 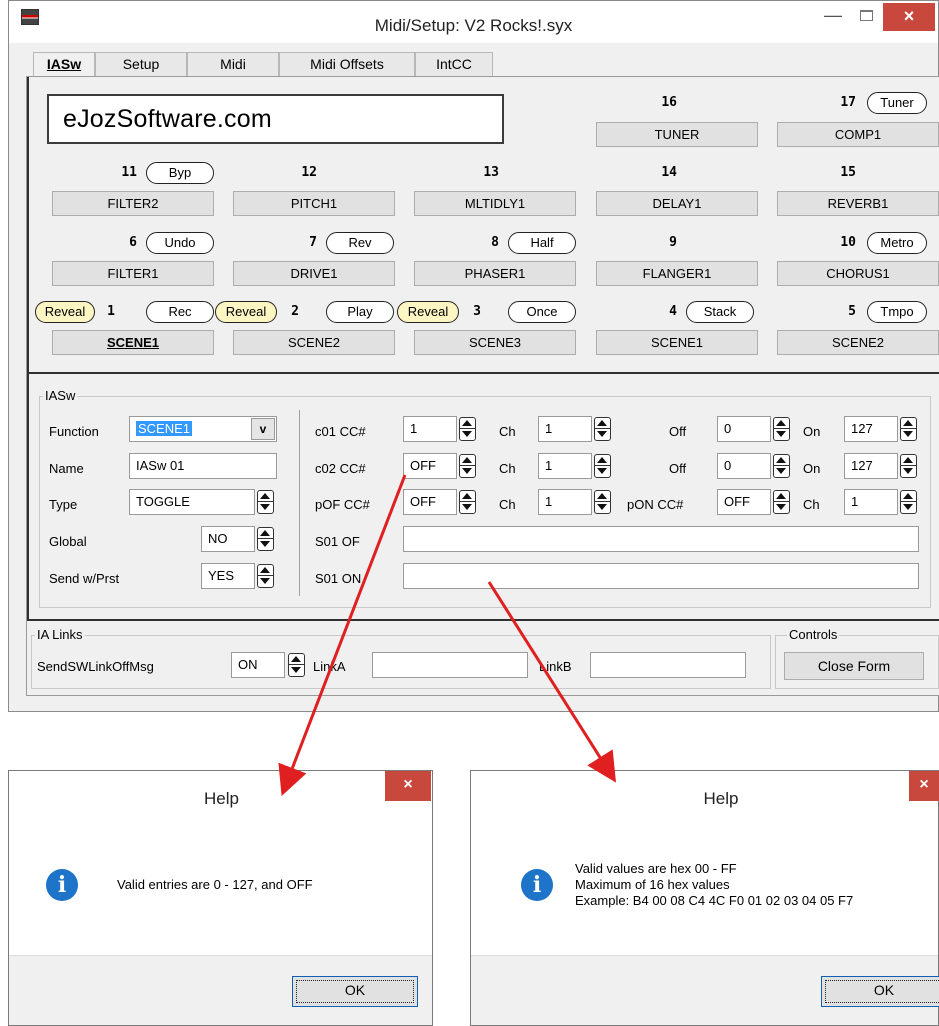 I want to click on tab-midi-offsets: Midi Offsets, so click(x=347, y=64).